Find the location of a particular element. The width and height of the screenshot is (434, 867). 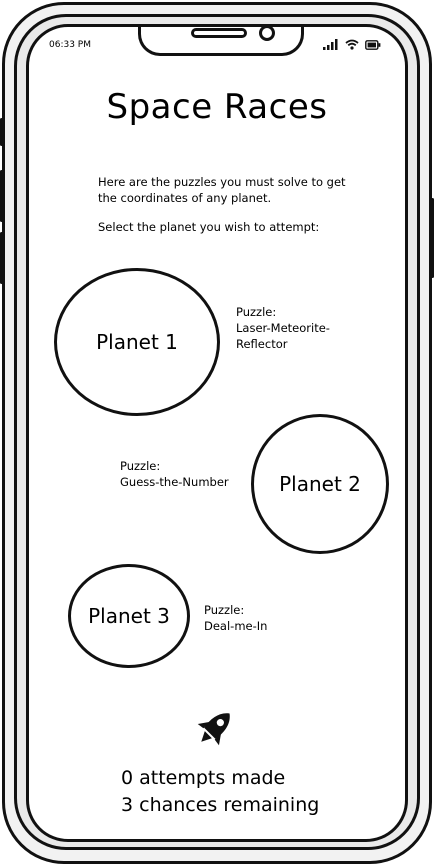

attempts-count: 0 attempts made is located at coordinates (203, 778).